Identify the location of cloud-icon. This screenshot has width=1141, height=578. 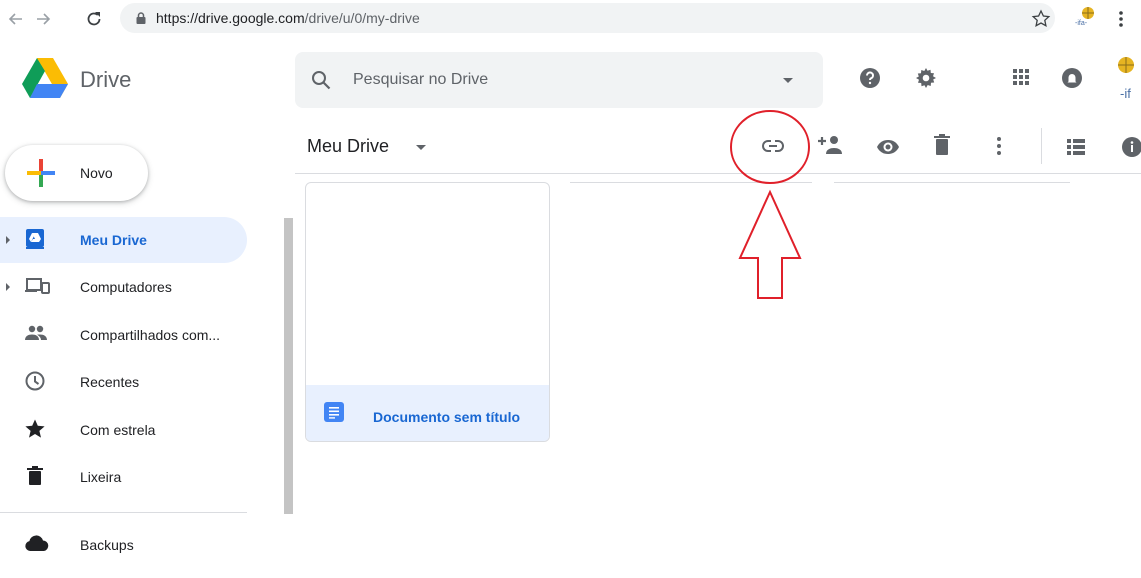
(37, 543).